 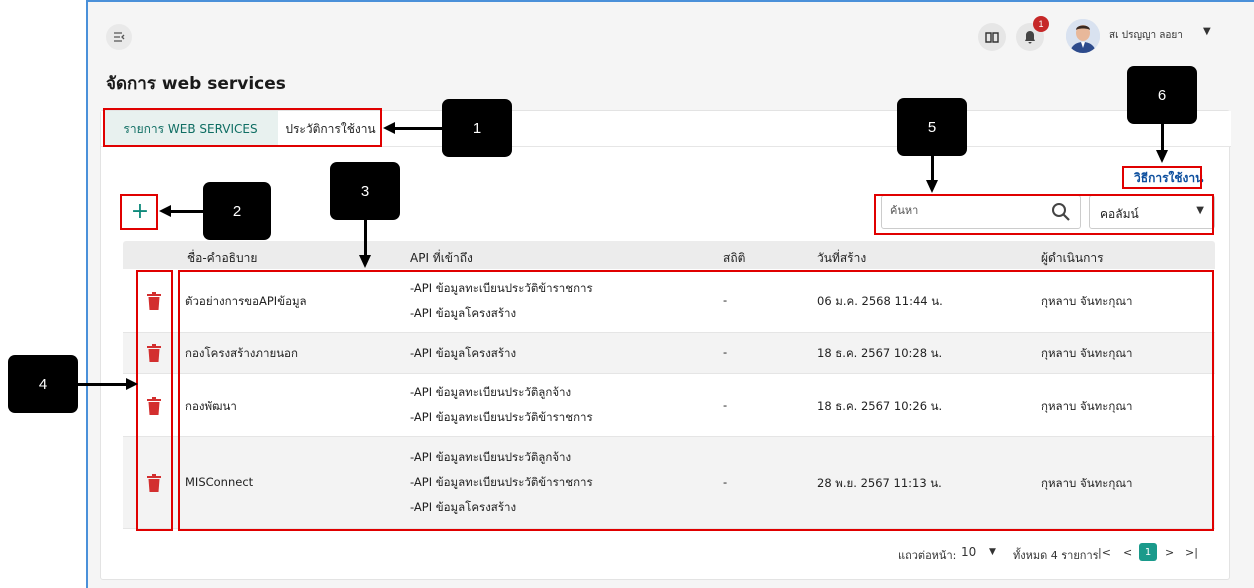 What do you see at coordinates (1162, 177) in the screenshot?
I see `annotation-box-howto` at bounding box center [1162, 177].